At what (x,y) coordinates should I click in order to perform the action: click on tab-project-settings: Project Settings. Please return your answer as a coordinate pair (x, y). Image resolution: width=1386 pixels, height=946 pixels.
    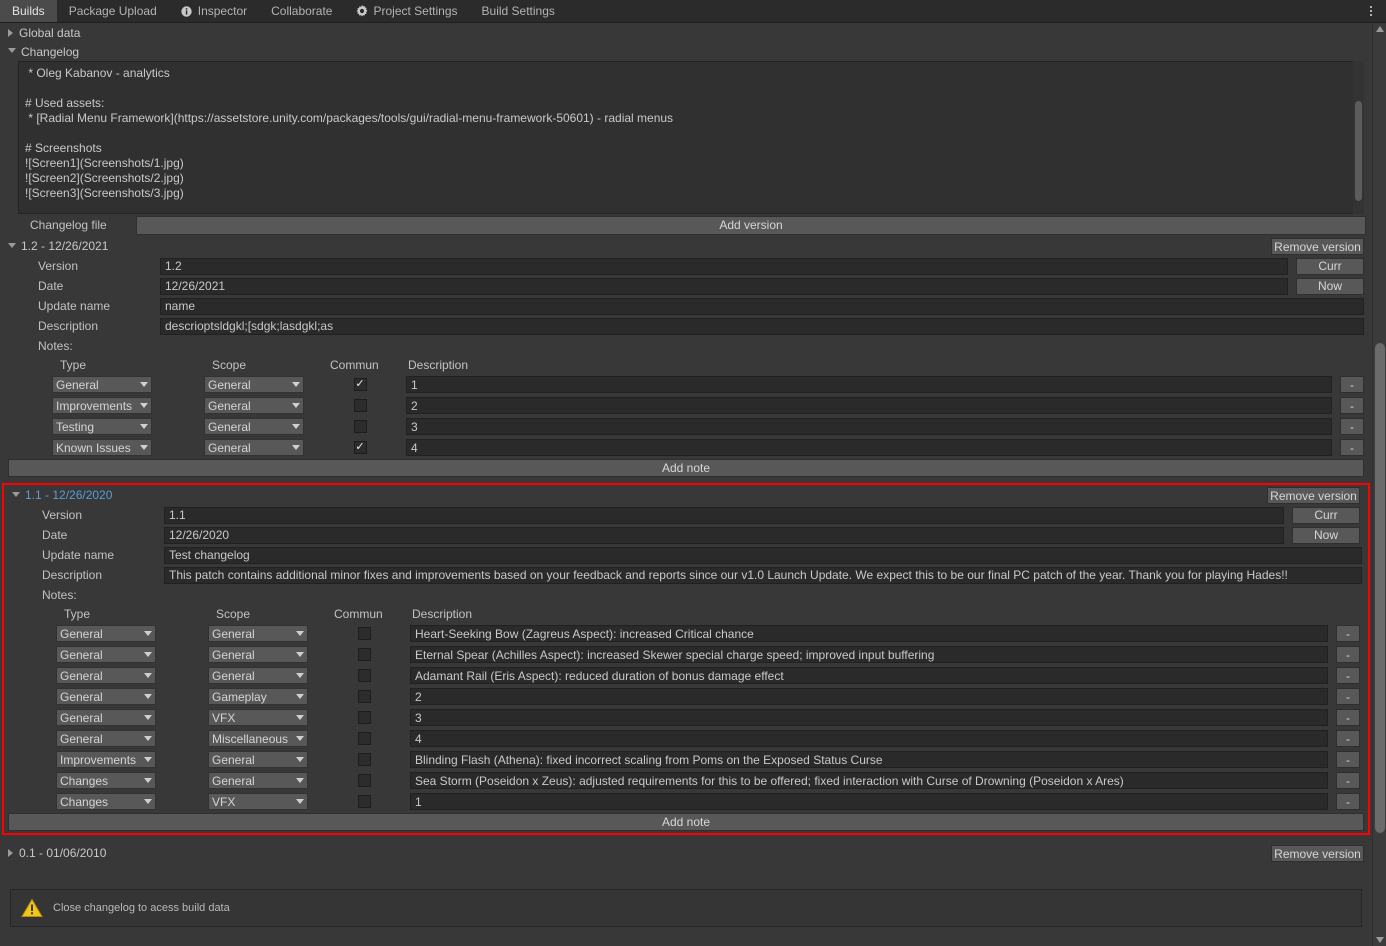
    Looking at the image, I should click on (406, 11).